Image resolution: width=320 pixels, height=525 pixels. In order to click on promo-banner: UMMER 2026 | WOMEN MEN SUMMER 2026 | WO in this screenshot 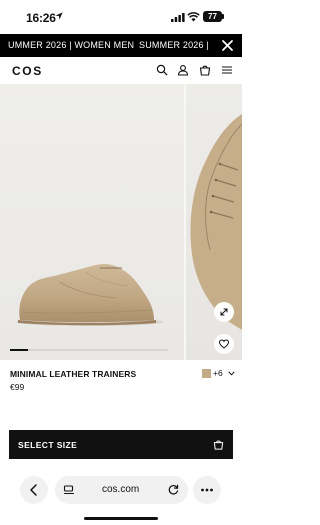, I will do `click(121, 45)`.